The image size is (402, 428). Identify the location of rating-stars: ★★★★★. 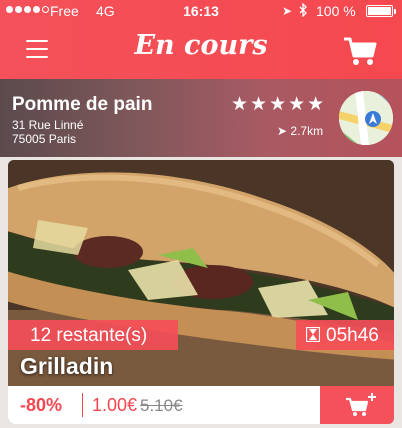
(279, 104).